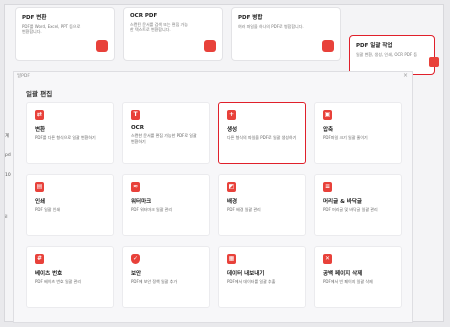  Describe the element at coordinates (39, 187) in the screenshot. I see `print-icon: ▤` at that location.